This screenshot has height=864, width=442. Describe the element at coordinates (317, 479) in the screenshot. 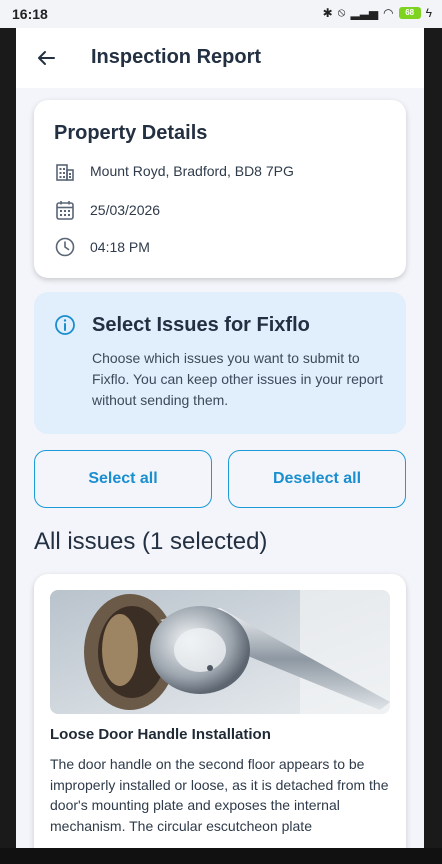

I see `deselect-all-button: Deselect all` at that location.